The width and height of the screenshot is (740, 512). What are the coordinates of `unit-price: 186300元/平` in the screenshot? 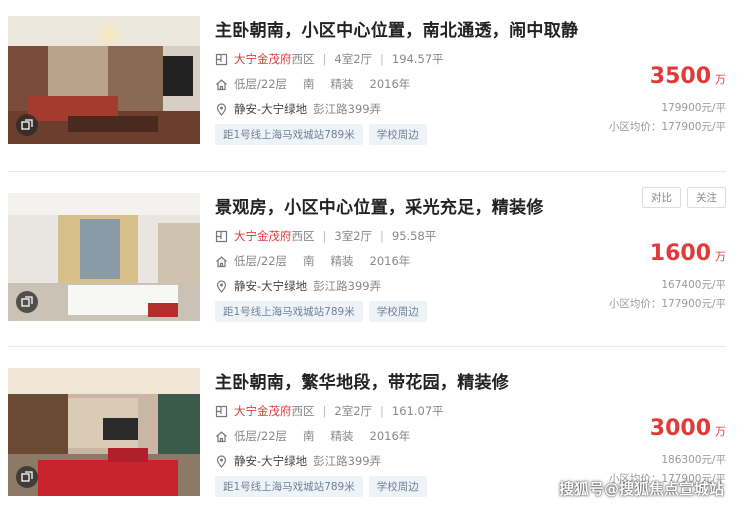 It's located at (693, 460).